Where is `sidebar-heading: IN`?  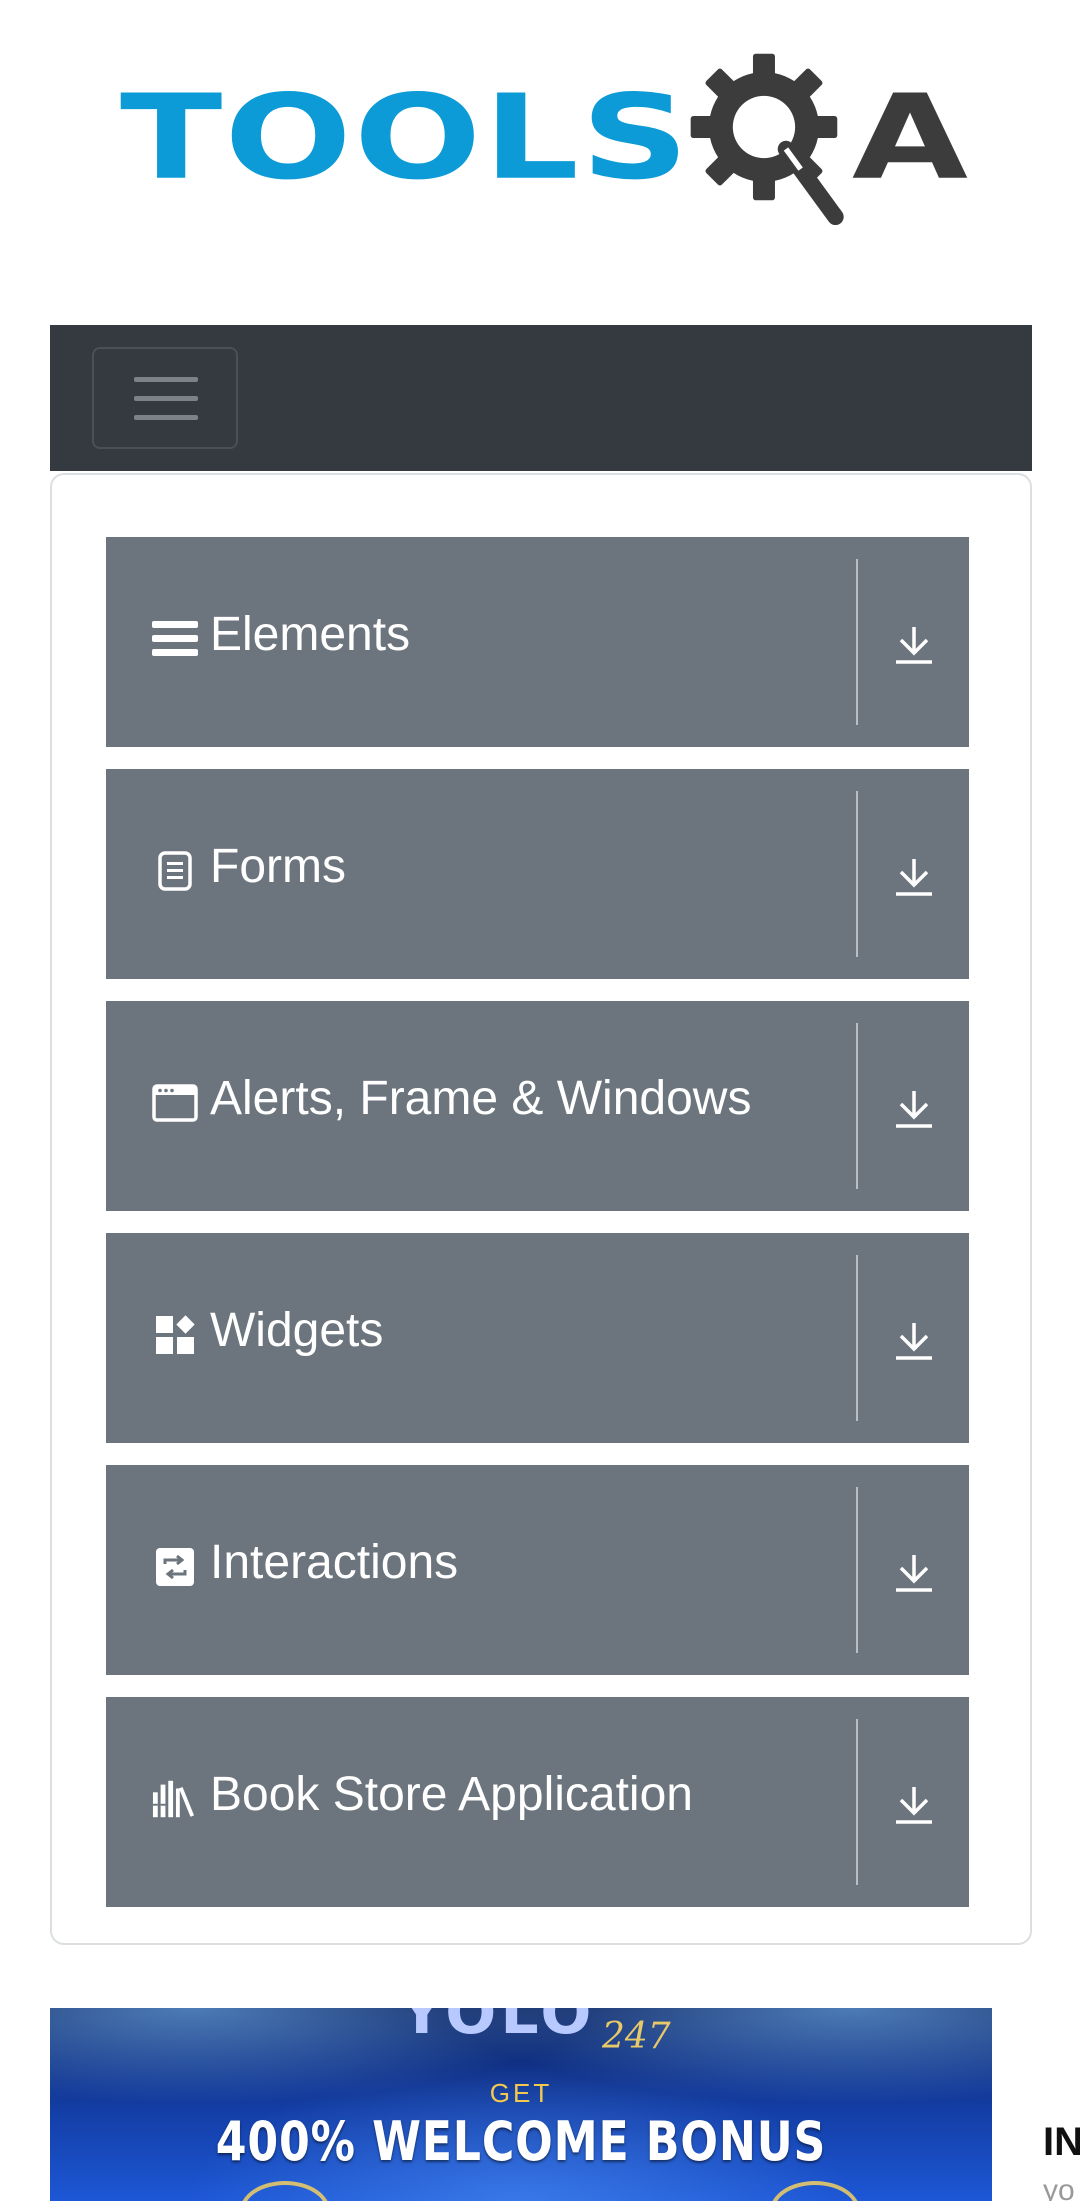 sidebar-heading: IN is located at coordinates (1061, 2142).